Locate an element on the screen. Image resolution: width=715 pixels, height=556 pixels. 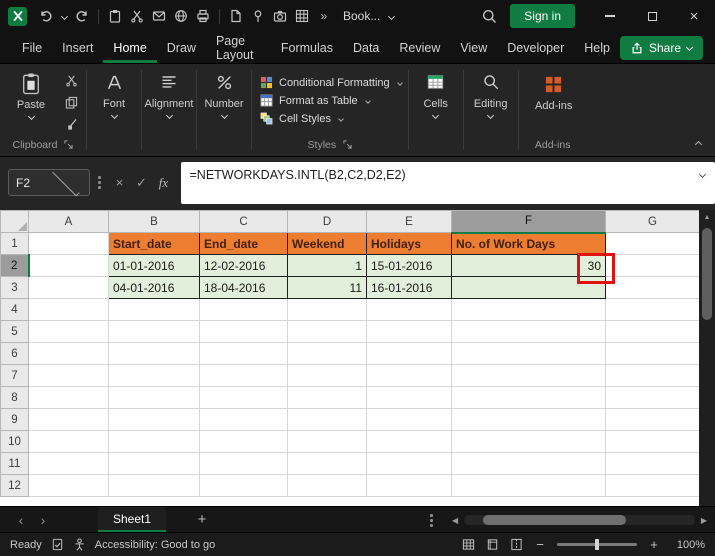
globe-icon is located at coordinates (181, 16).